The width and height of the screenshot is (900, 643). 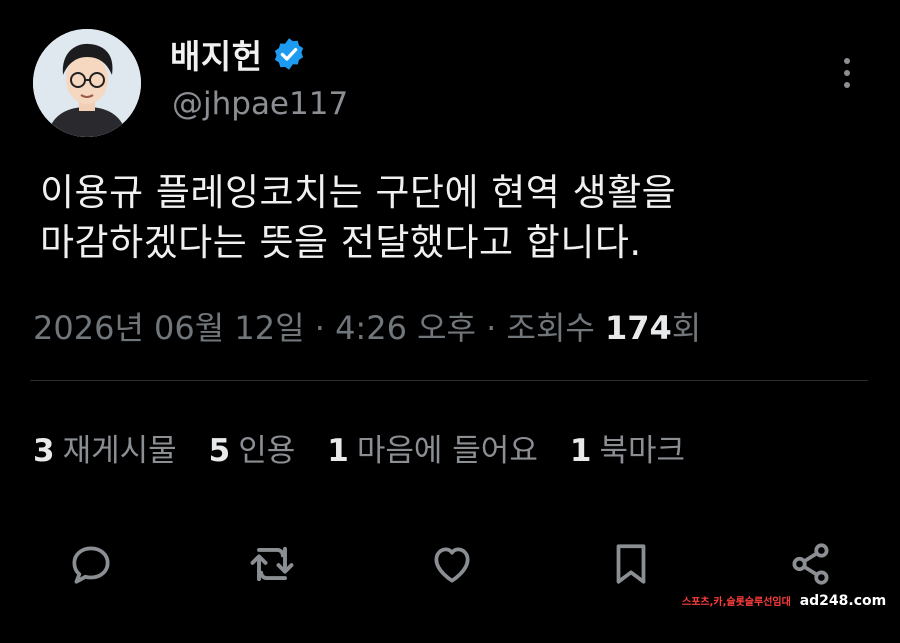 I want to click on views-count: 174, so click(x=638, y=328).